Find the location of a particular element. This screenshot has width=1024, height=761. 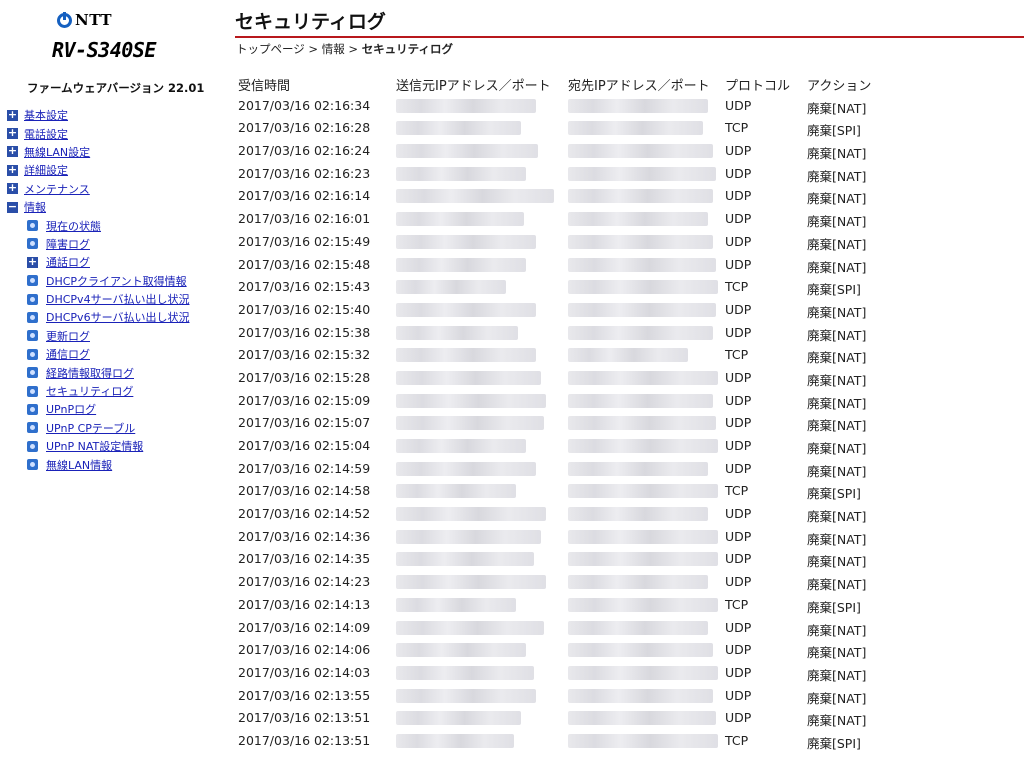

sidebar-item-label: 詳細設定 is located at coordinates (46, 170).